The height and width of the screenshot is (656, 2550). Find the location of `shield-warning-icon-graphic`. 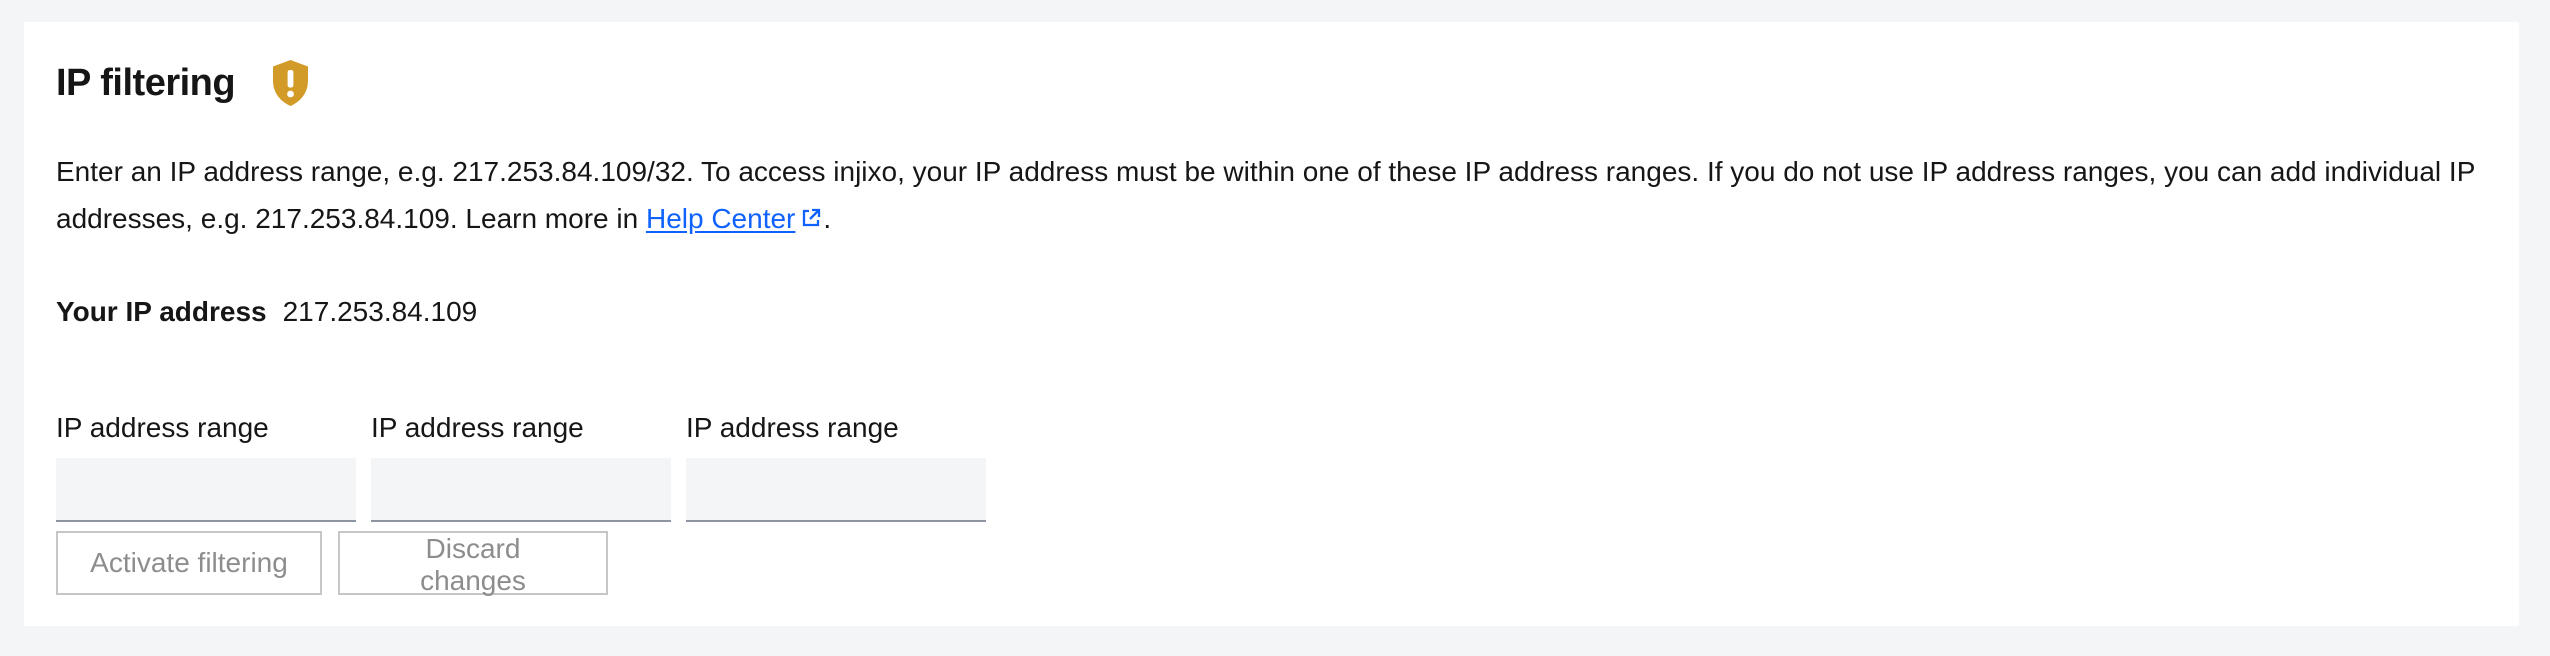

shield-warning-icon-graphic is located at coordinates (291, 83).